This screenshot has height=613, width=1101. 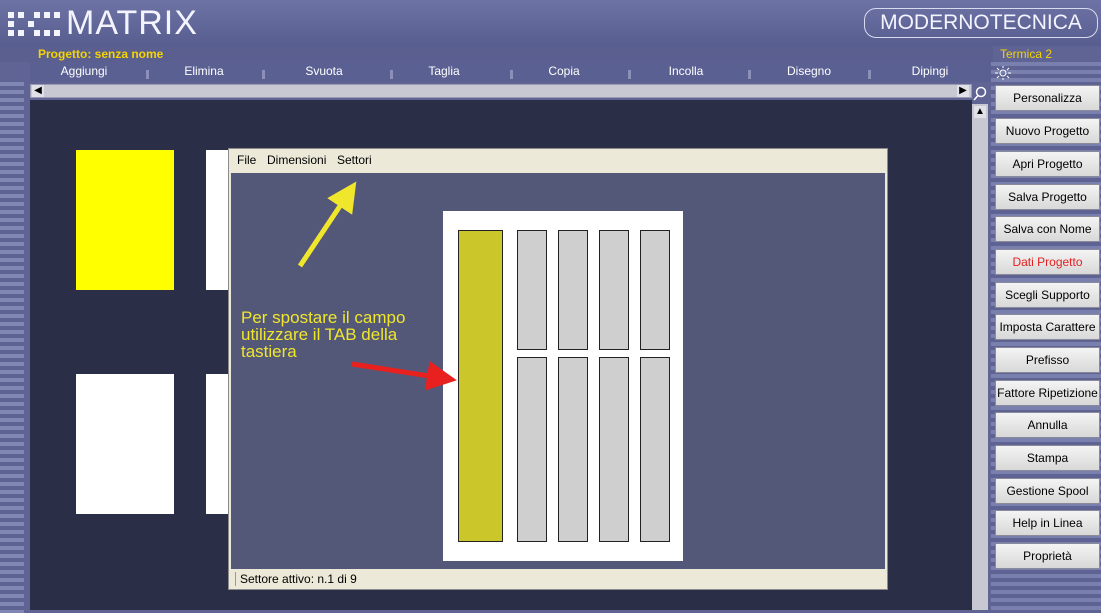 What do you see at coordinates (1047, 229) in the screenshot?
I see `salva-con-nome-button: Salva con Nome` at bounding box center [1047, 229].